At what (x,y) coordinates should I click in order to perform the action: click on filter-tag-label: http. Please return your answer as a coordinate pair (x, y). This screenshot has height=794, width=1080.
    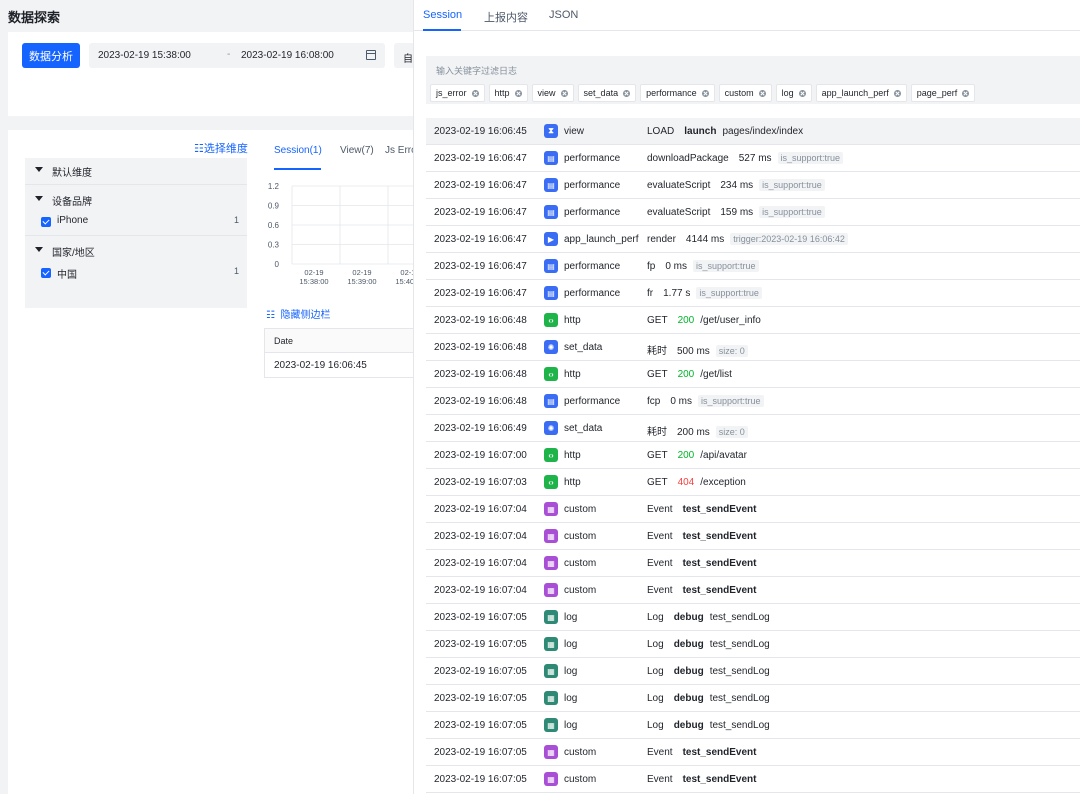
    Looking at the image, I should click on (502, 93).